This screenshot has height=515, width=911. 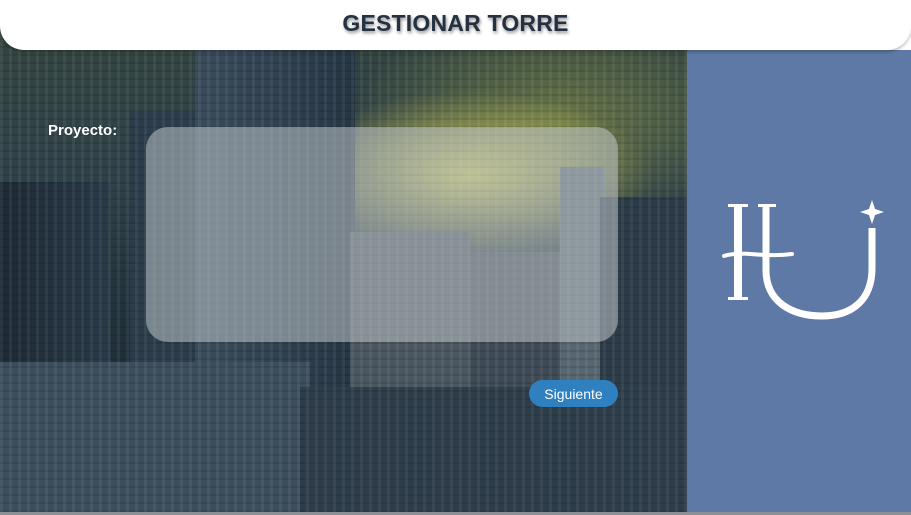 I want to click on hu-logo-icon, so click(x=803, y=260).